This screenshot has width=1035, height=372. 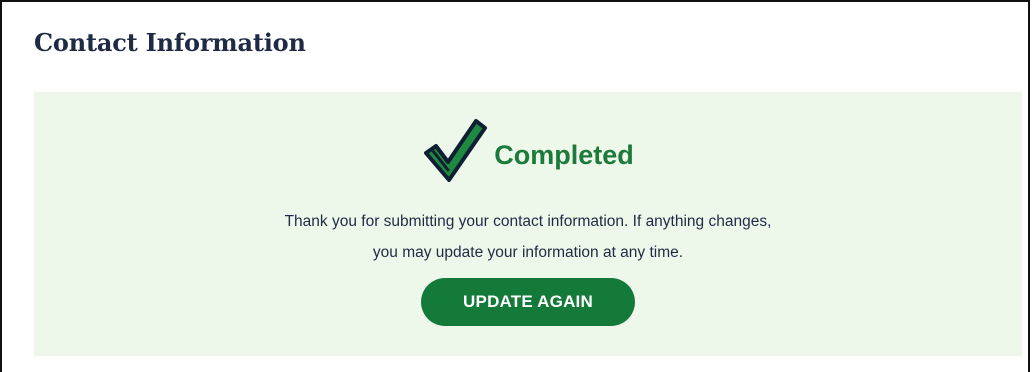 I want to click on update-again-button: UPDATE AGAIN, so click(x=528, y=302).